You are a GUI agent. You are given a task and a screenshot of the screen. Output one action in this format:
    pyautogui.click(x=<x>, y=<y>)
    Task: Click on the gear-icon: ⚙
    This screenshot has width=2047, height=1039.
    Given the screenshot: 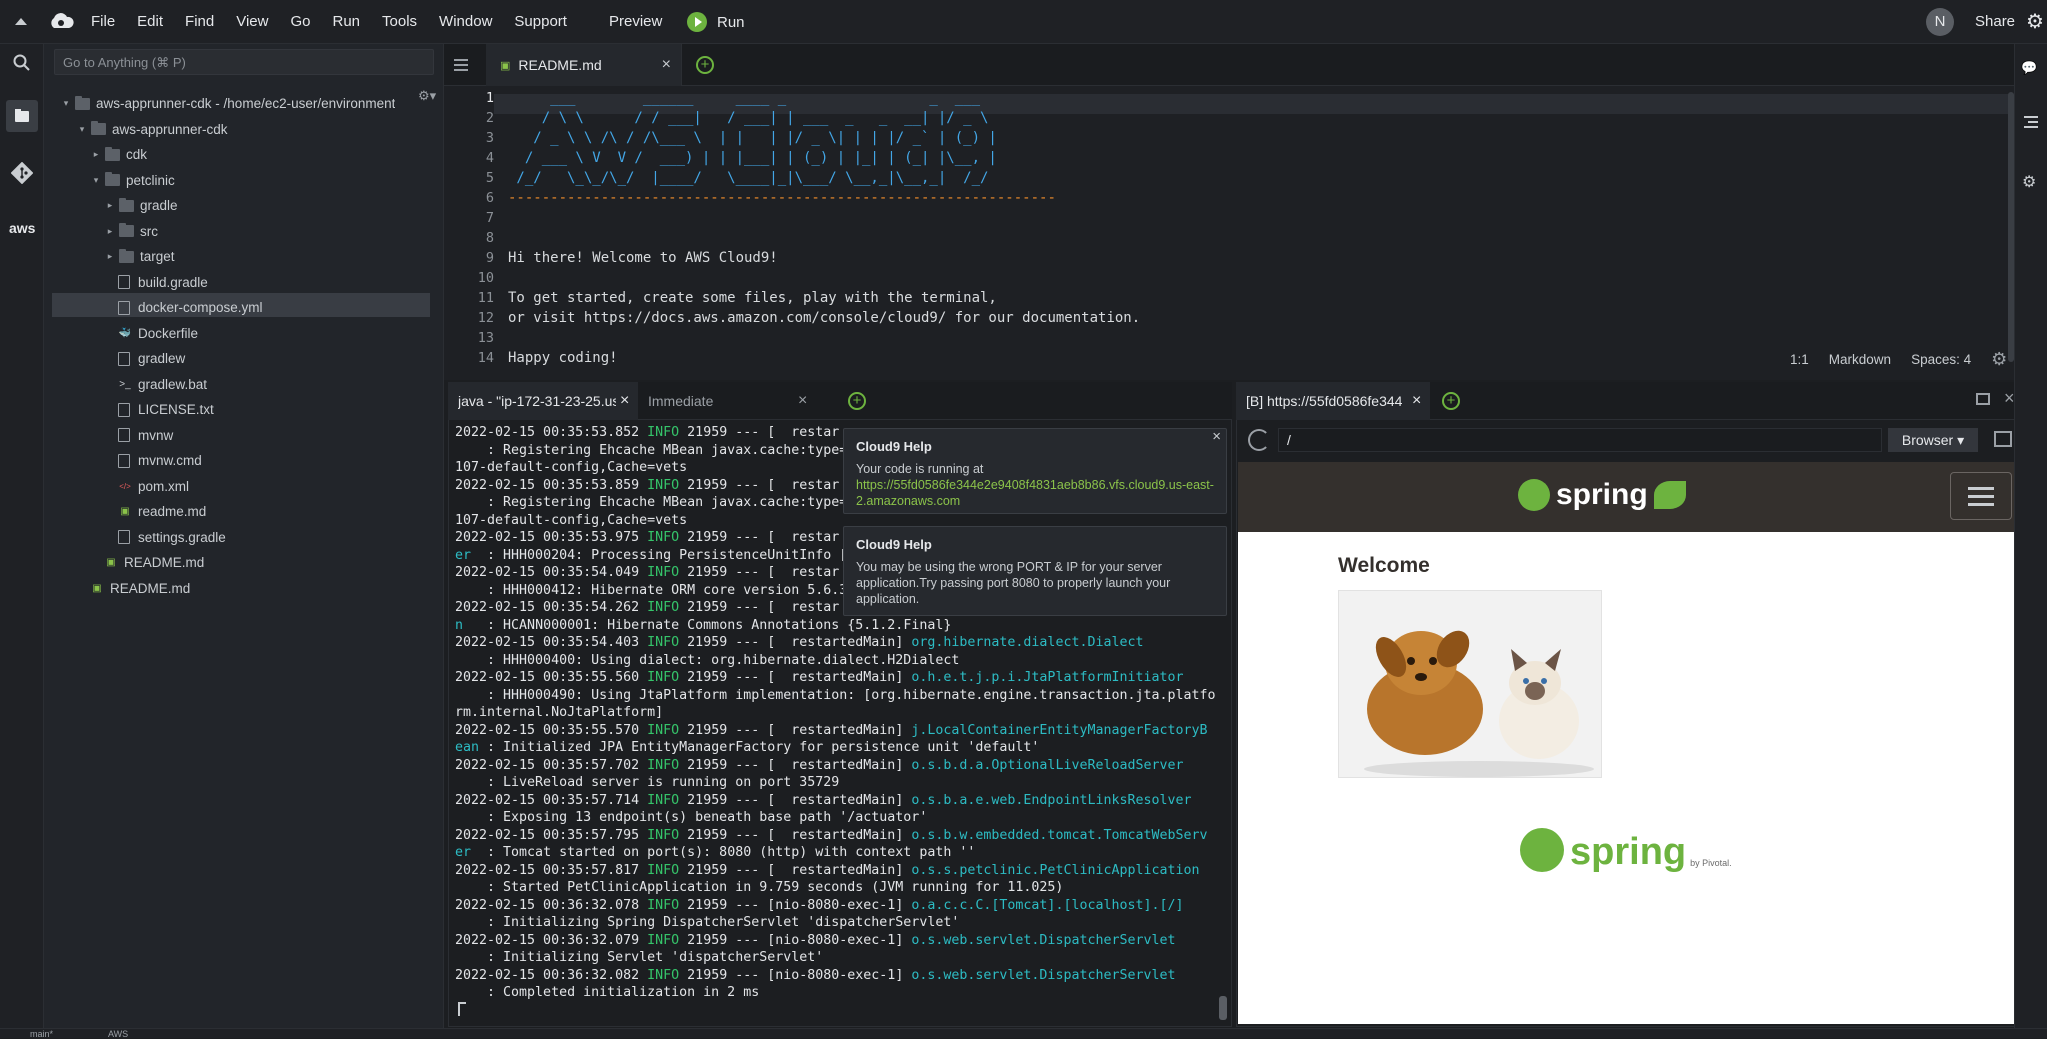 What is the action you would take?
    pyautogui.click(x=2035, y=22)
    